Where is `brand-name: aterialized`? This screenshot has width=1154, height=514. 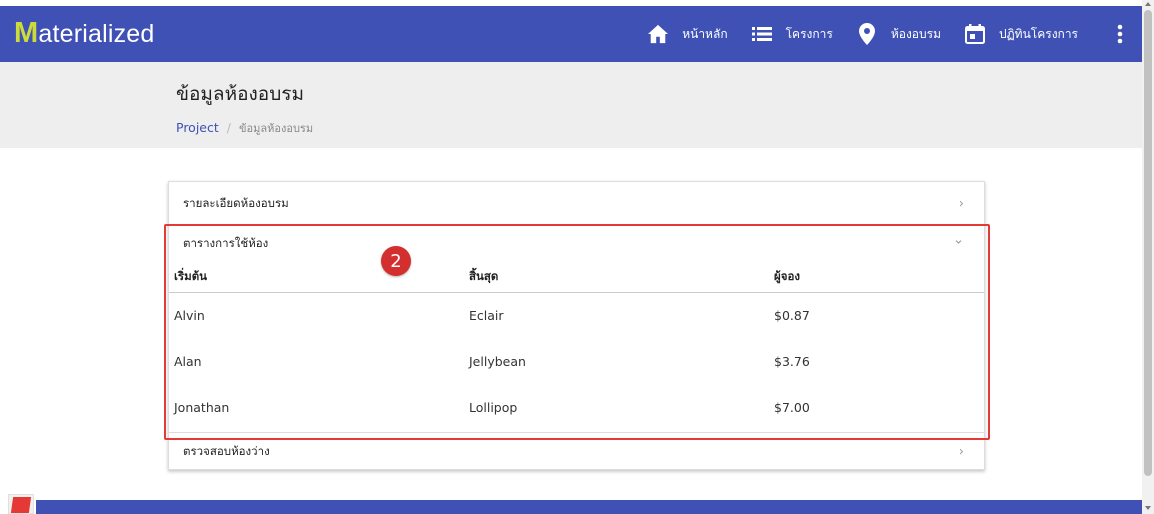 brand-name: aterialized is located at coordinates (96, 34).